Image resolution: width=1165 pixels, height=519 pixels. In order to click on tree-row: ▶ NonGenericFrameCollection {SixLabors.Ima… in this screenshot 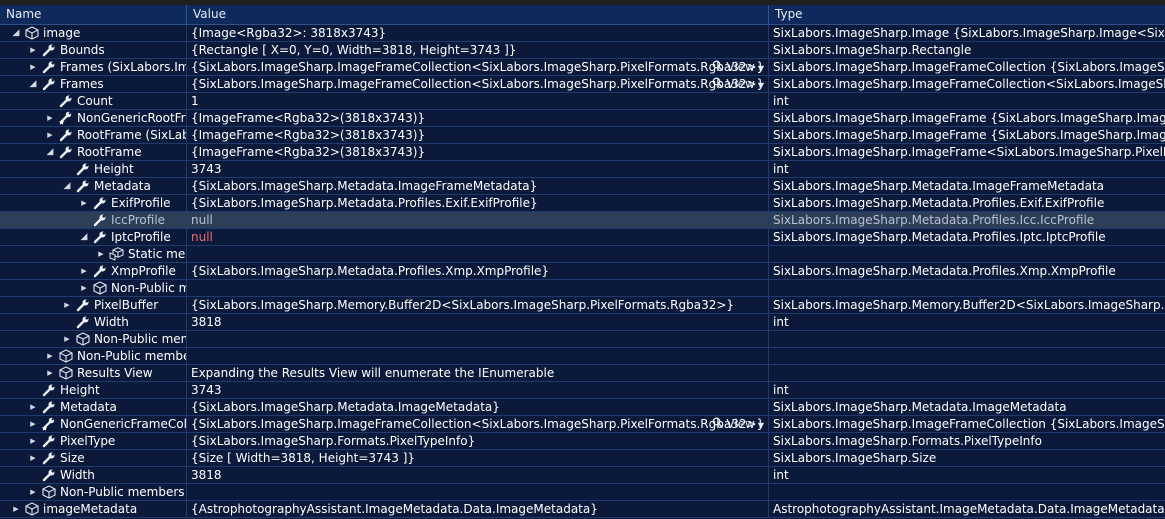, I will do `click(582, 424)`.